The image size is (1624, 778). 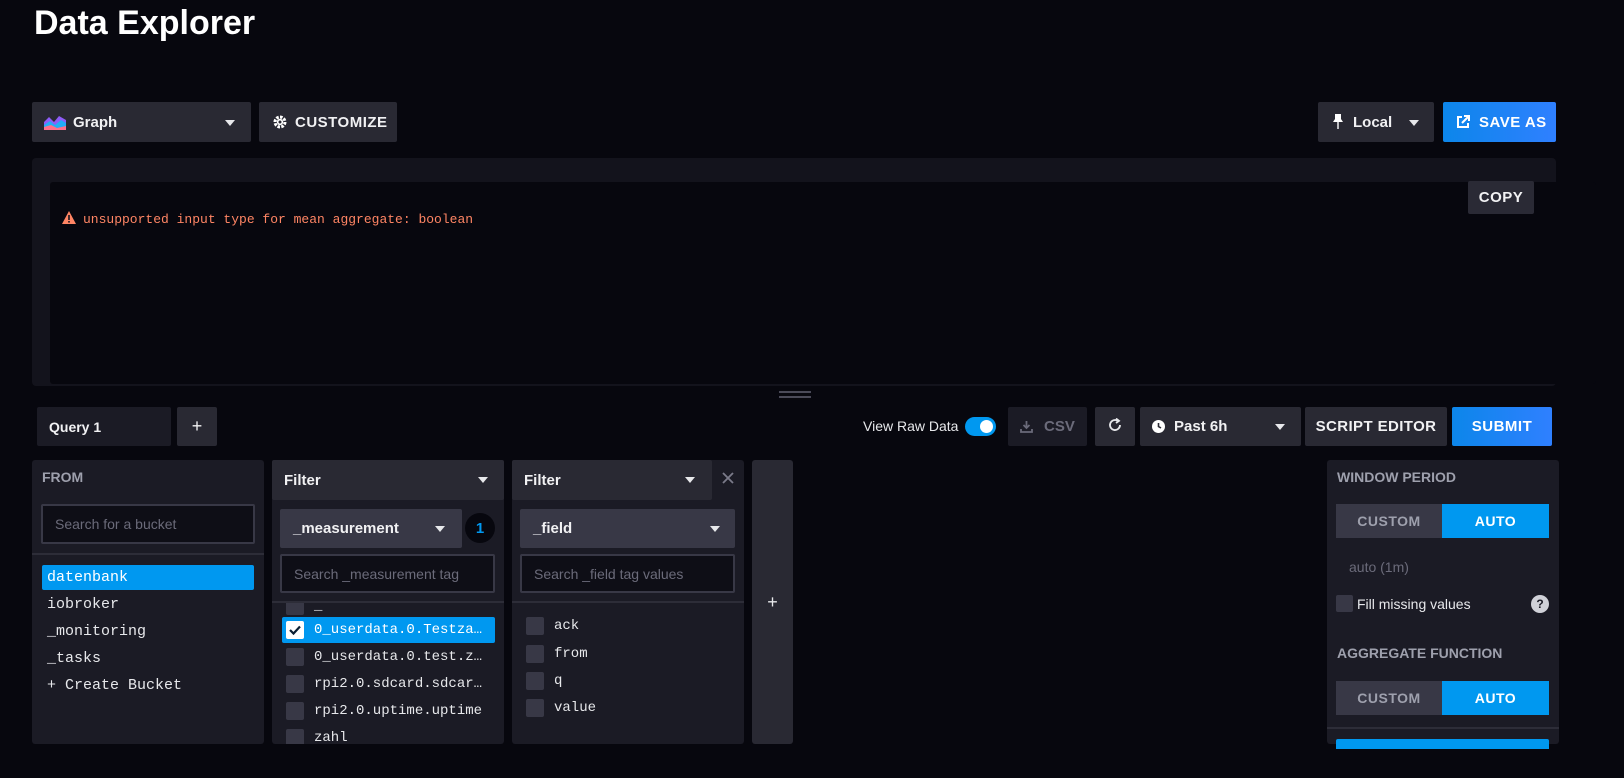 I want to click on aggregate-list-item-selected, so click(x=1442, y=744).